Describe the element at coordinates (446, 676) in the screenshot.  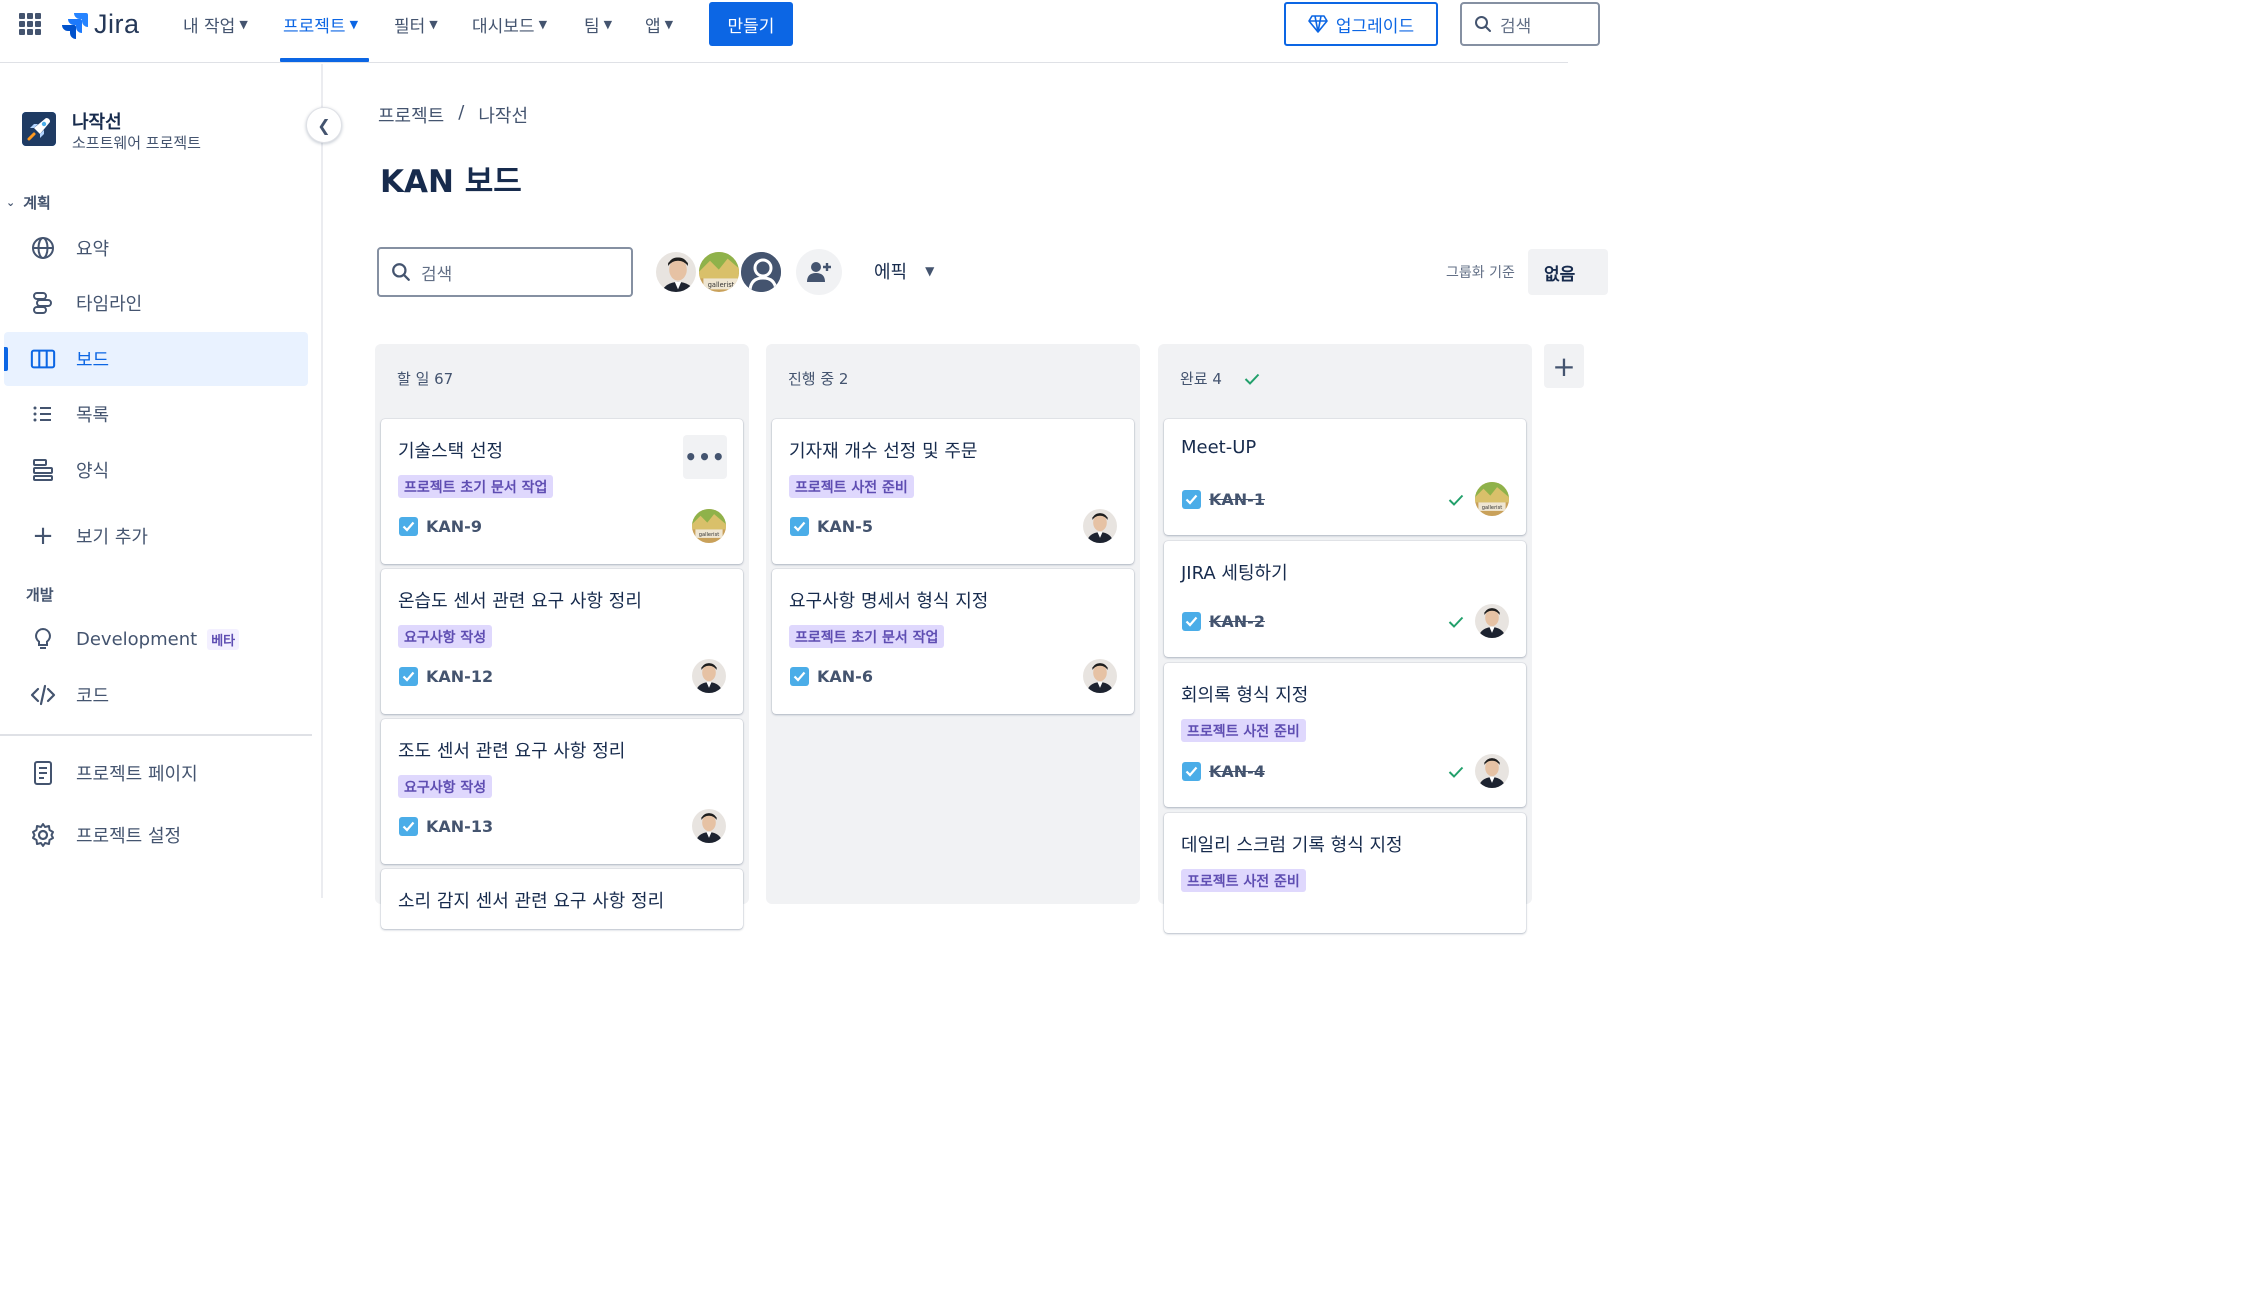
I see `issue-key: KAN-12` at that location.